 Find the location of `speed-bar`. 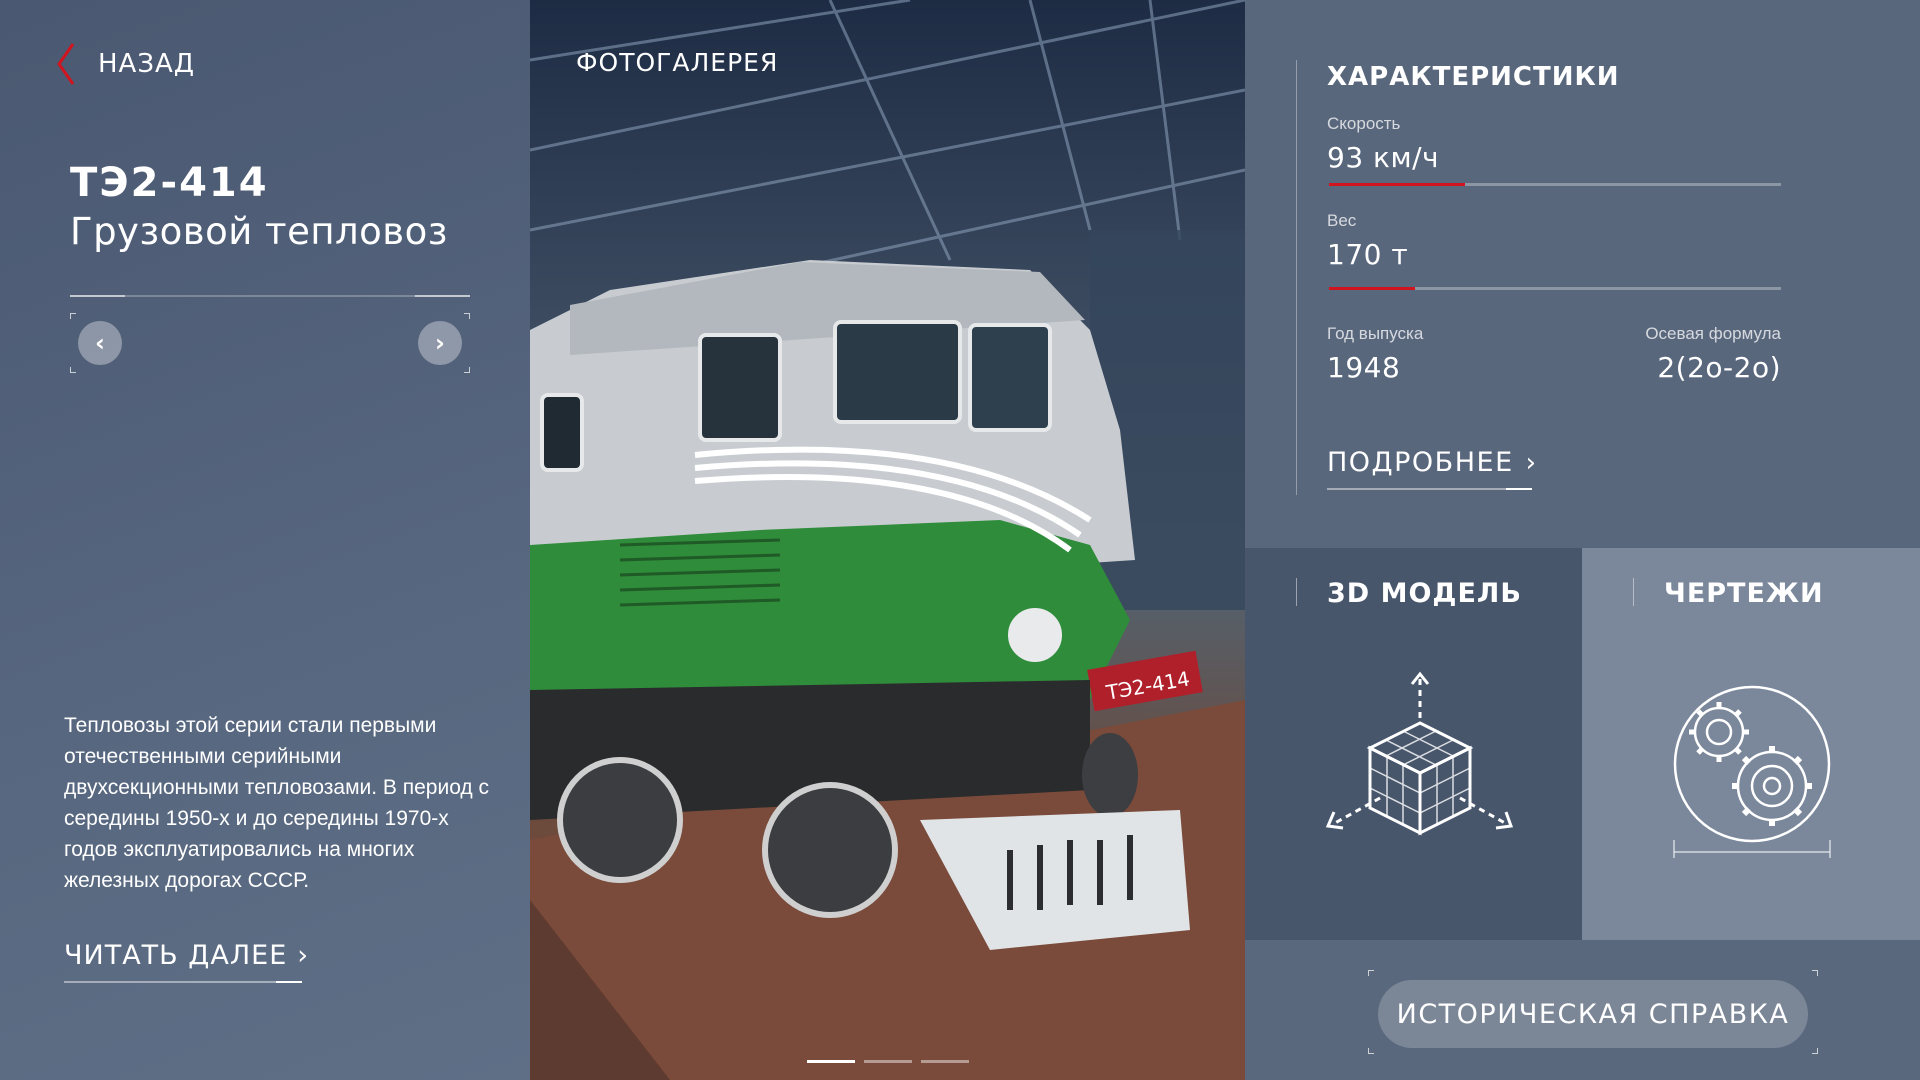

speed-bar is located at coordinates (1555, 184).